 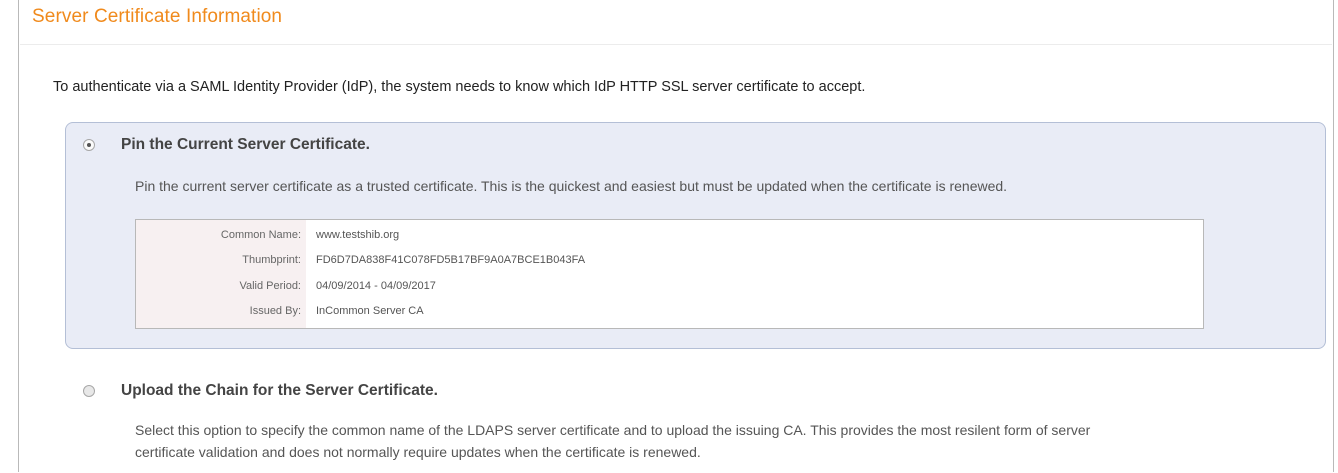 I want to click on title-divider, so click(x=676, y=44).